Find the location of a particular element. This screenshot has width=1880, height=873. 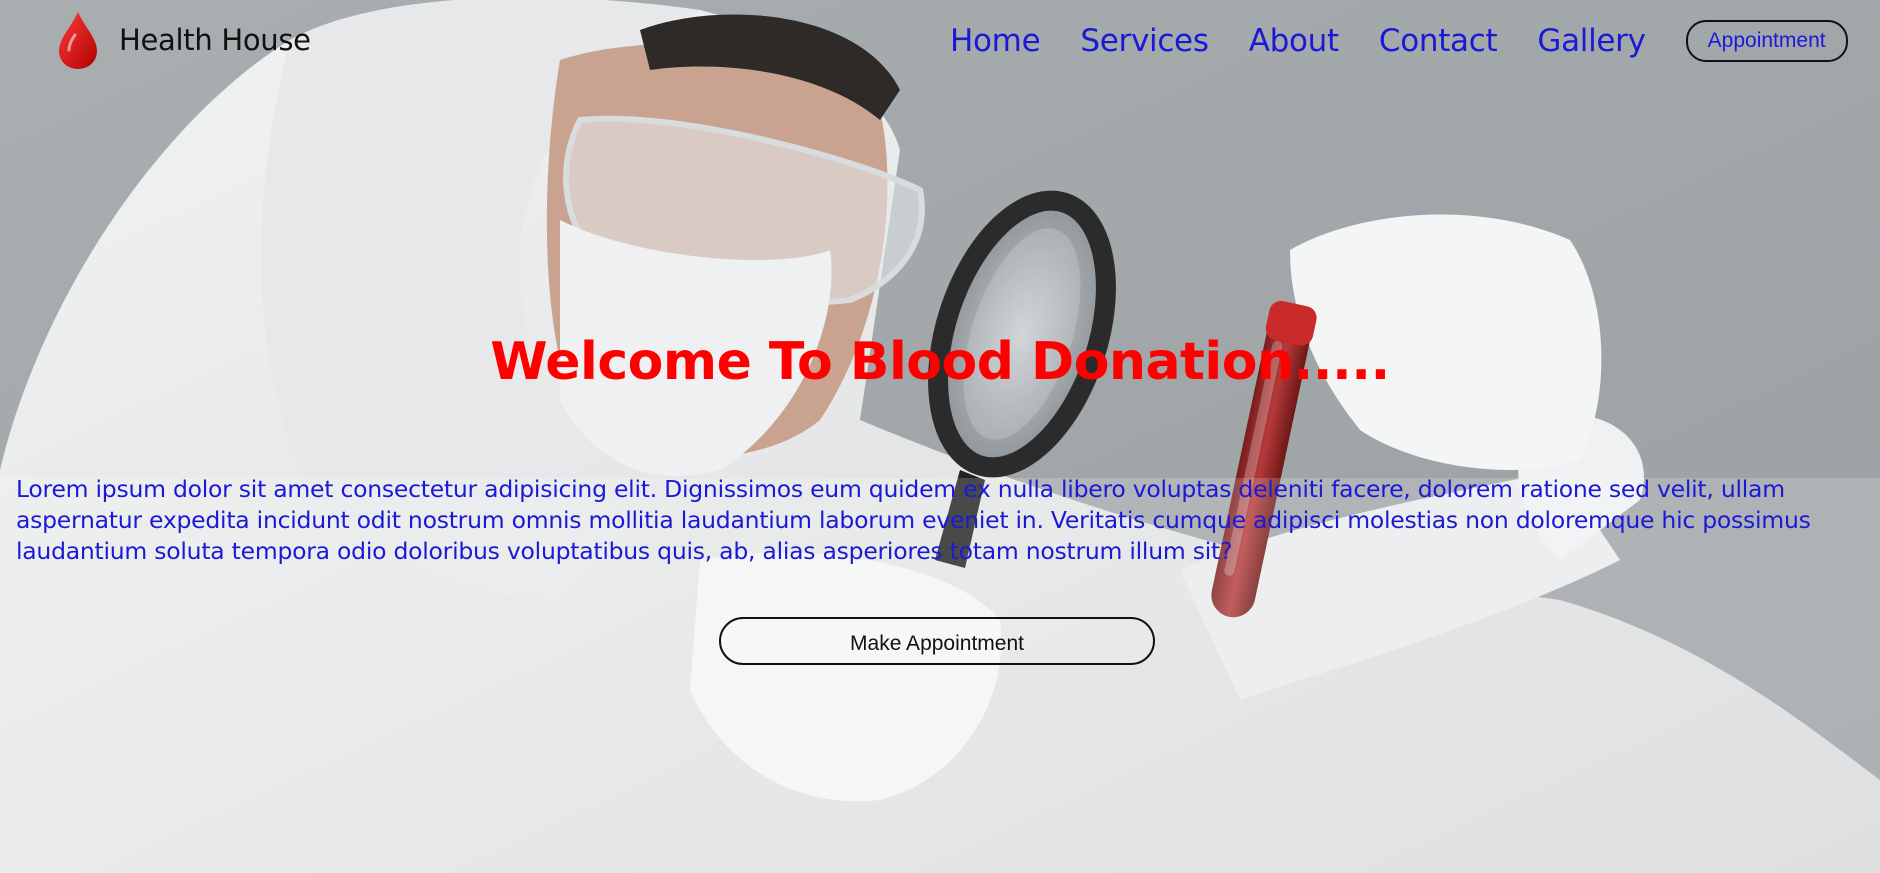

brand-logo: Health House is located at coordinates (184, 40).